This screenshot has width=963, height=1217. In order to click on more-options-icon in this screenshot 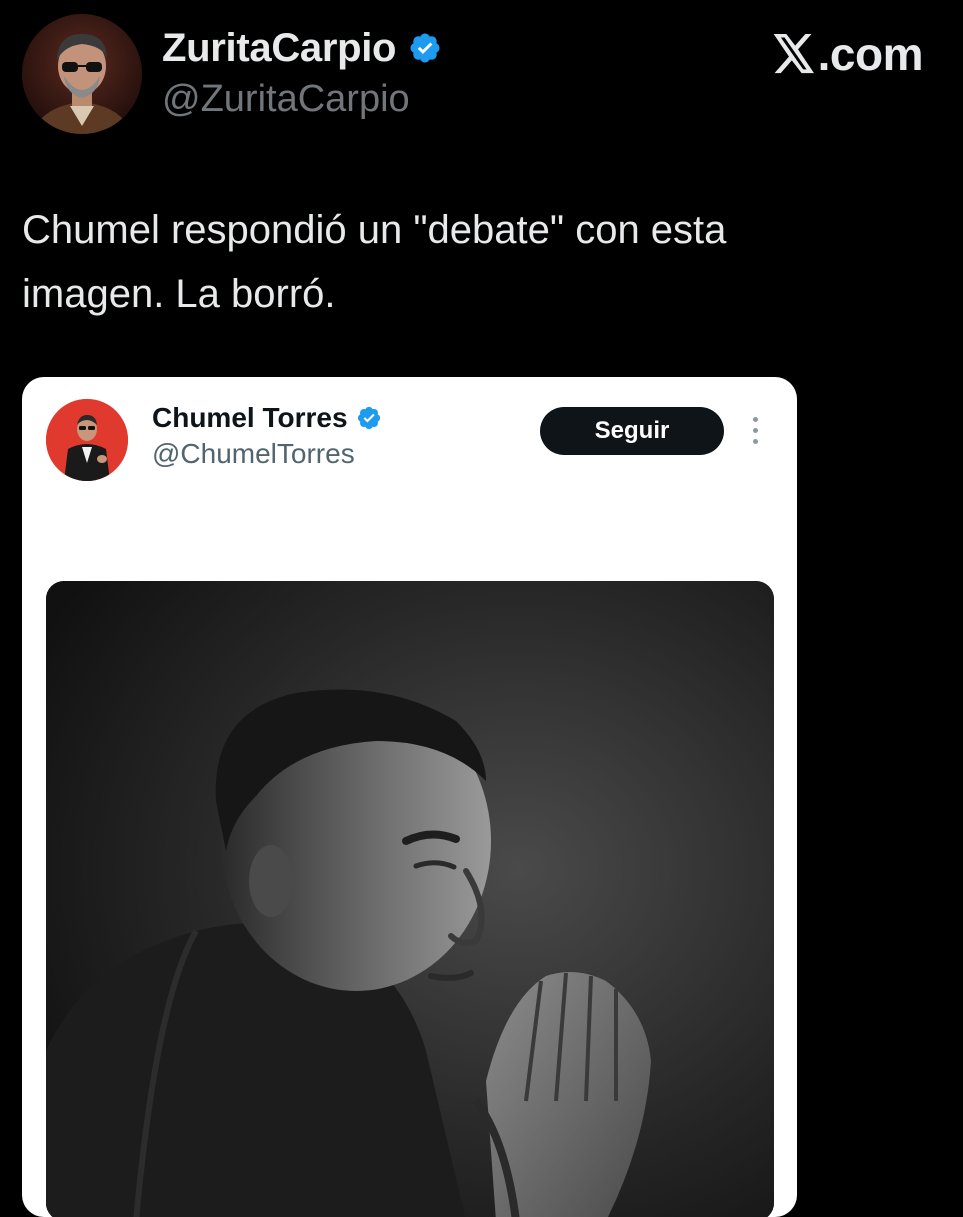, I will do `click(756, 431)`.